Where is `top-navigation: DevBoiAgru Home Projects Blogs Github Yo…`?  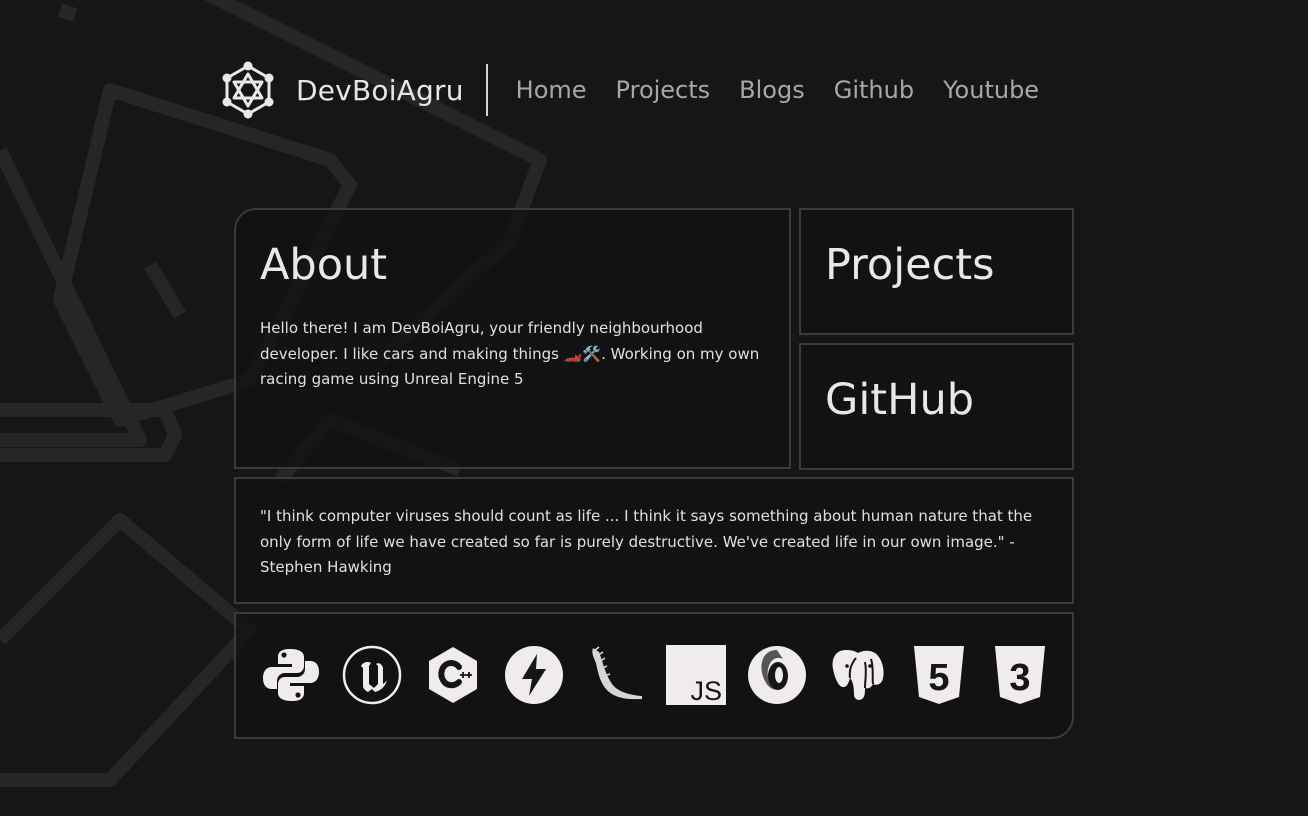 top-navigation: DevBoiAgru Home Projects Blogs Github Yo… is located at coordinates (643, 90).